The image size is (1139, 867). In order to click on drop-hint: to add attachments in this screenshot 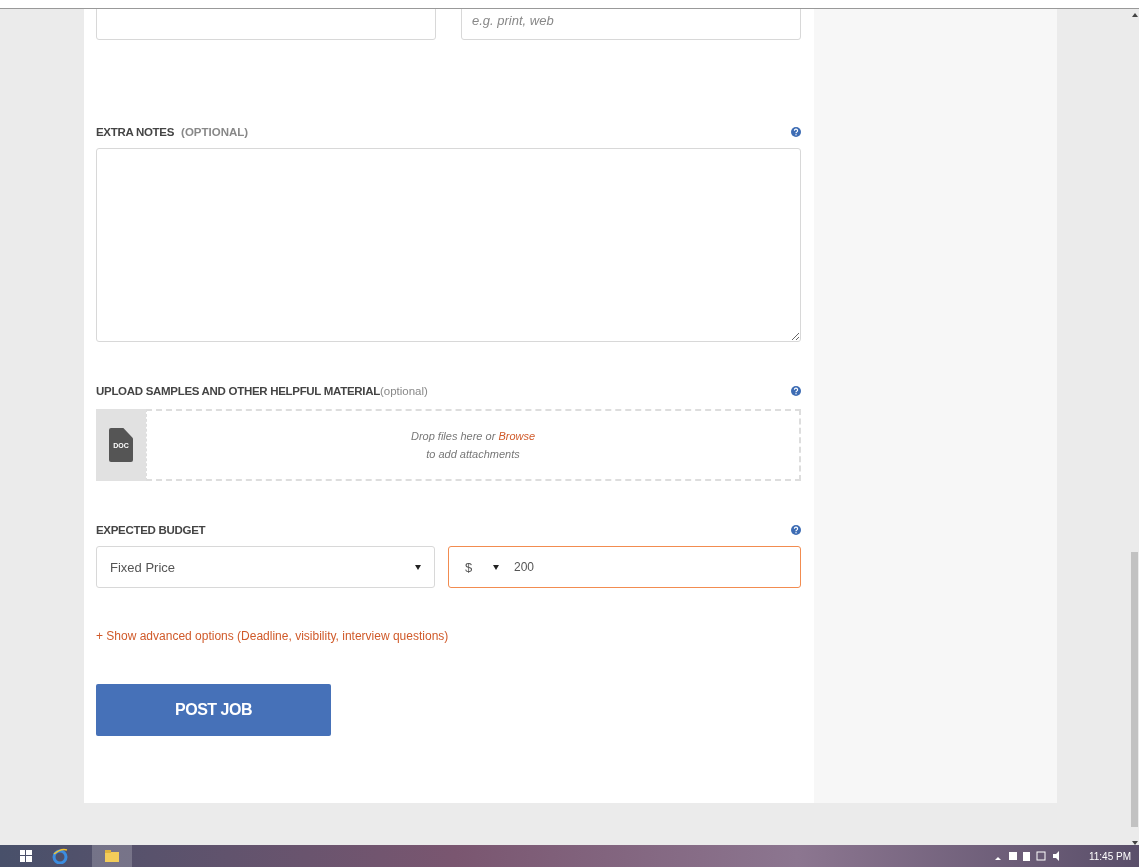, I will do `click(473, 454)`.